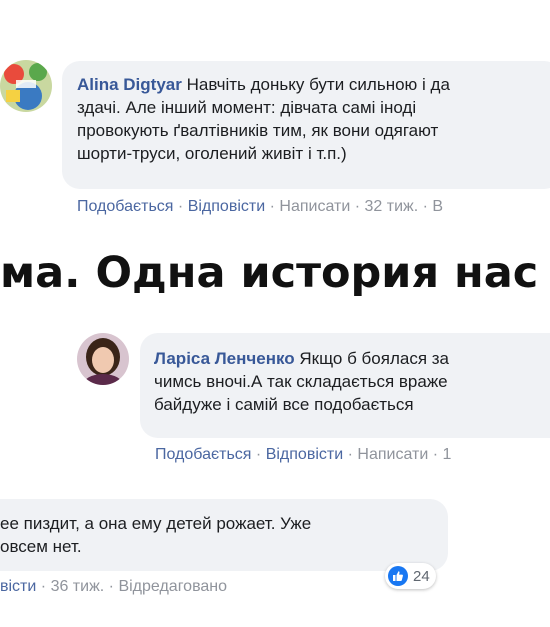 This screenshot has width=550, height=627. What do you see at coordinates (103, 359) in the screenshot?
I see `avatar-larisa-lenchenko` at bounding box center [103, 359].